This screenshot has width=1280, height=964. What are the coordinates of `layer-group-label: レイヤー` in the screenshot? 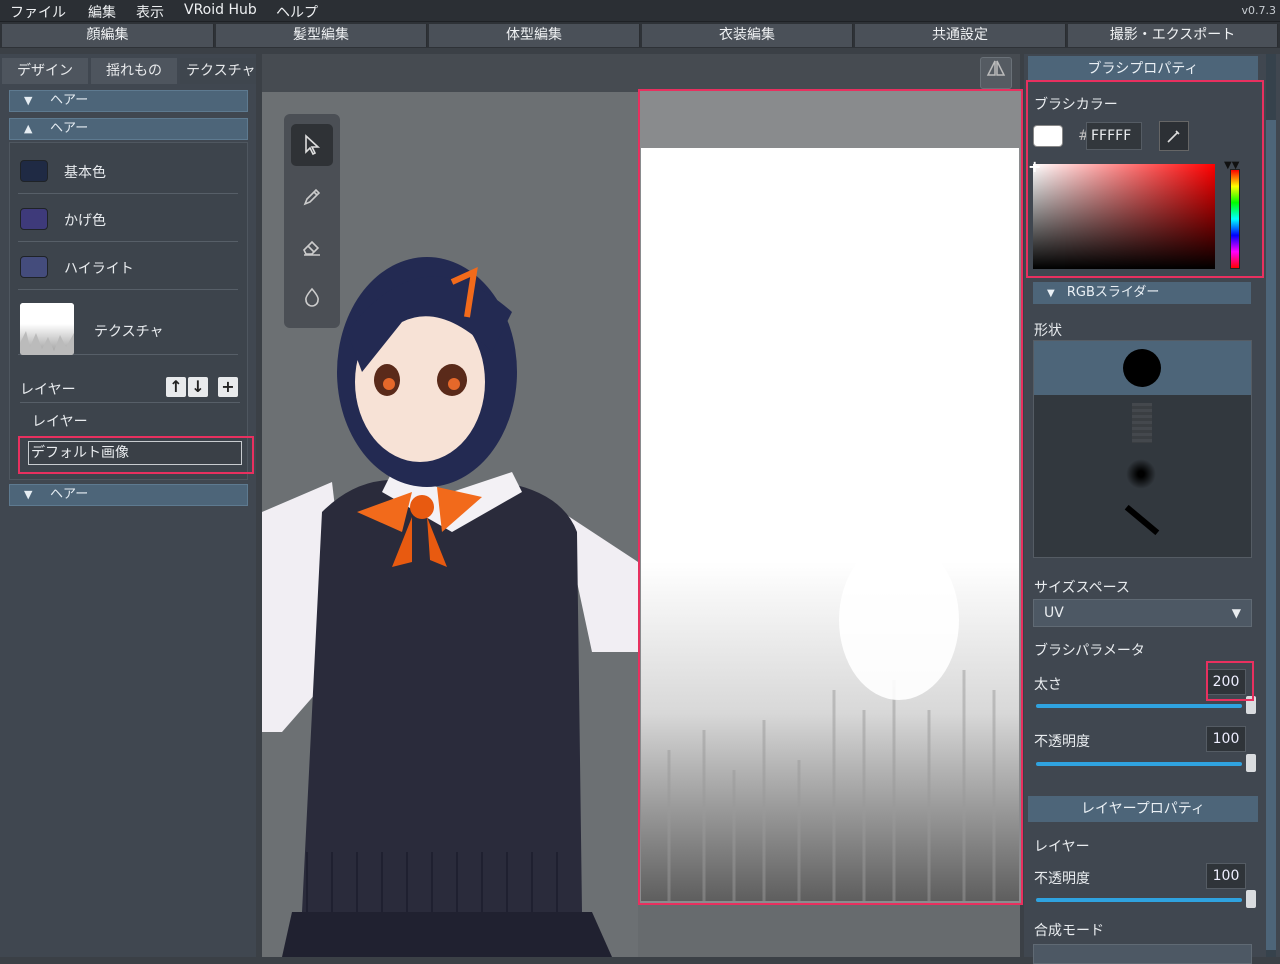 It's located at (60, 422).